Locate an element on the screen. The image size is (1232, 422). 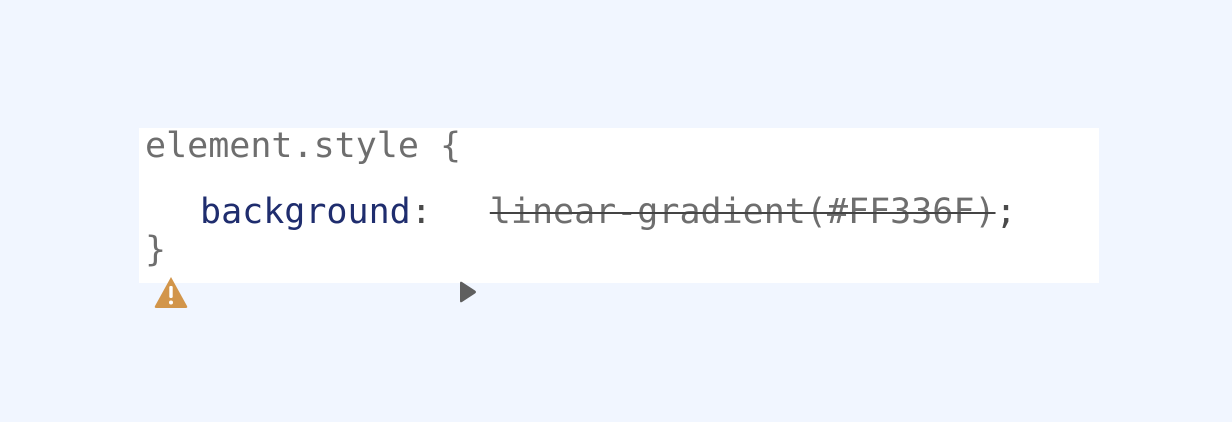
declaration-semicolon: ; is located at coordinates (1006, 212).